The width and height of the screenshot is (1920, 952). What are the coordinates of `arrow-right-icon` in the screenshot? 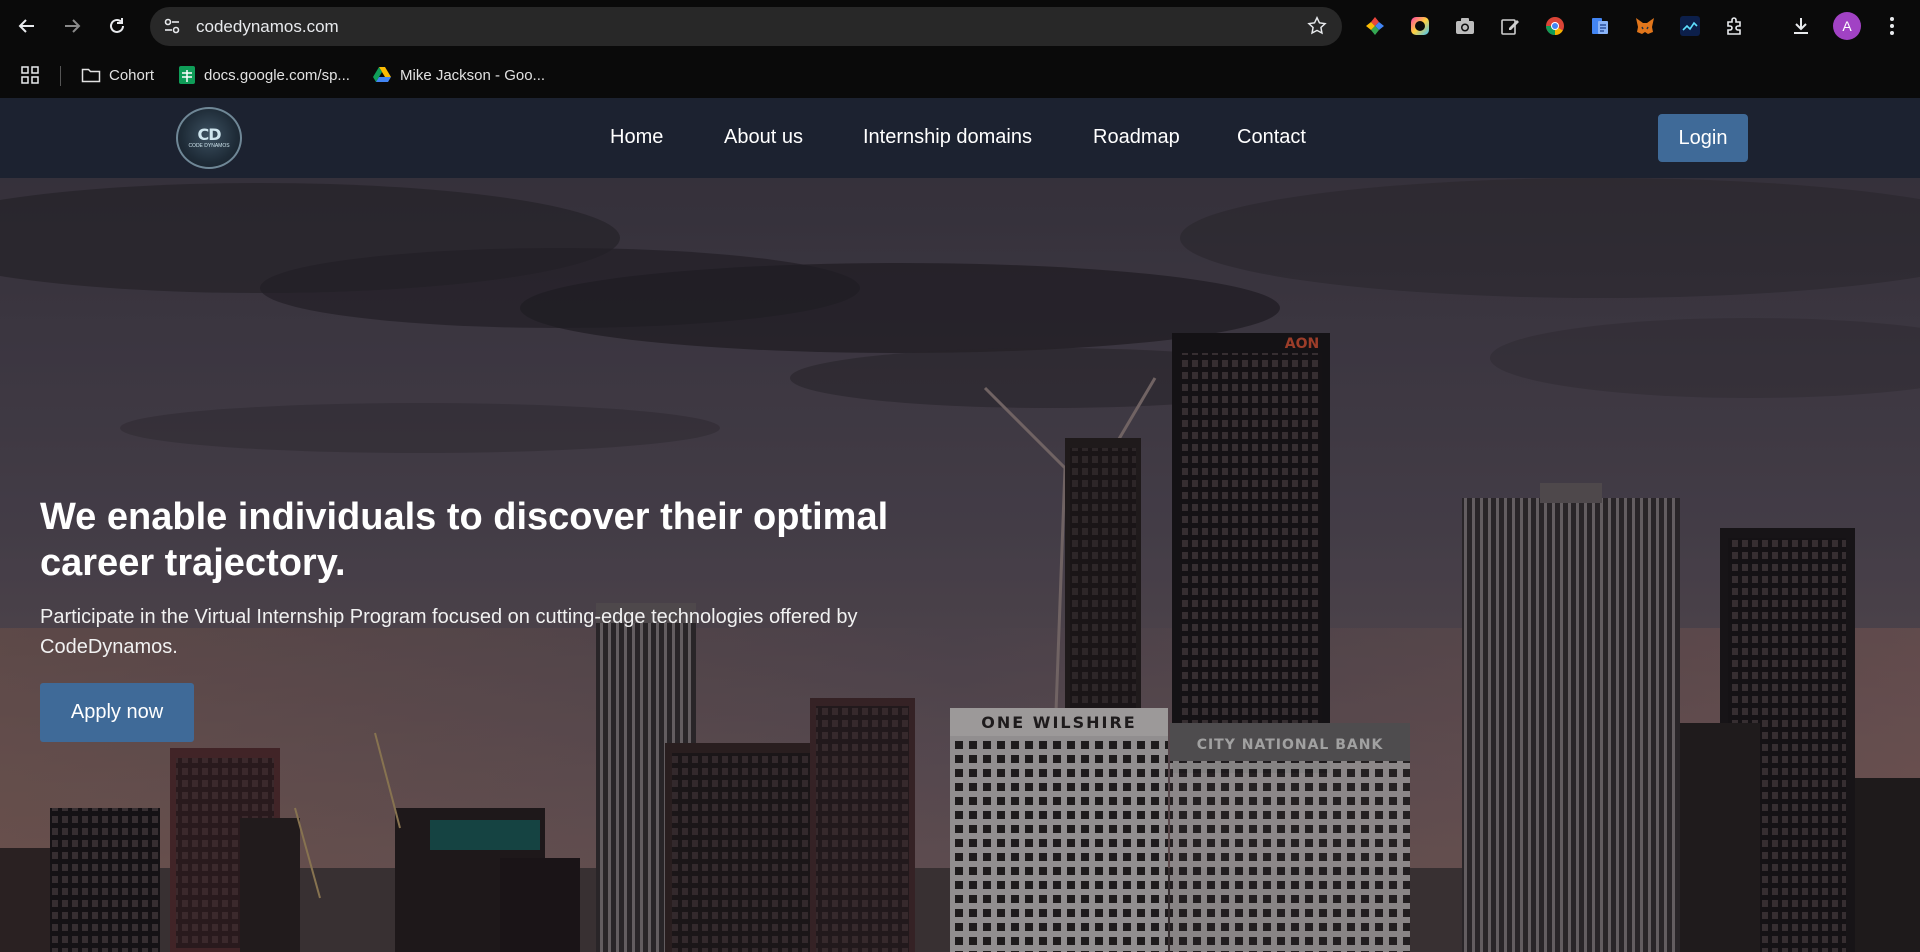 It's located at (73, 26).